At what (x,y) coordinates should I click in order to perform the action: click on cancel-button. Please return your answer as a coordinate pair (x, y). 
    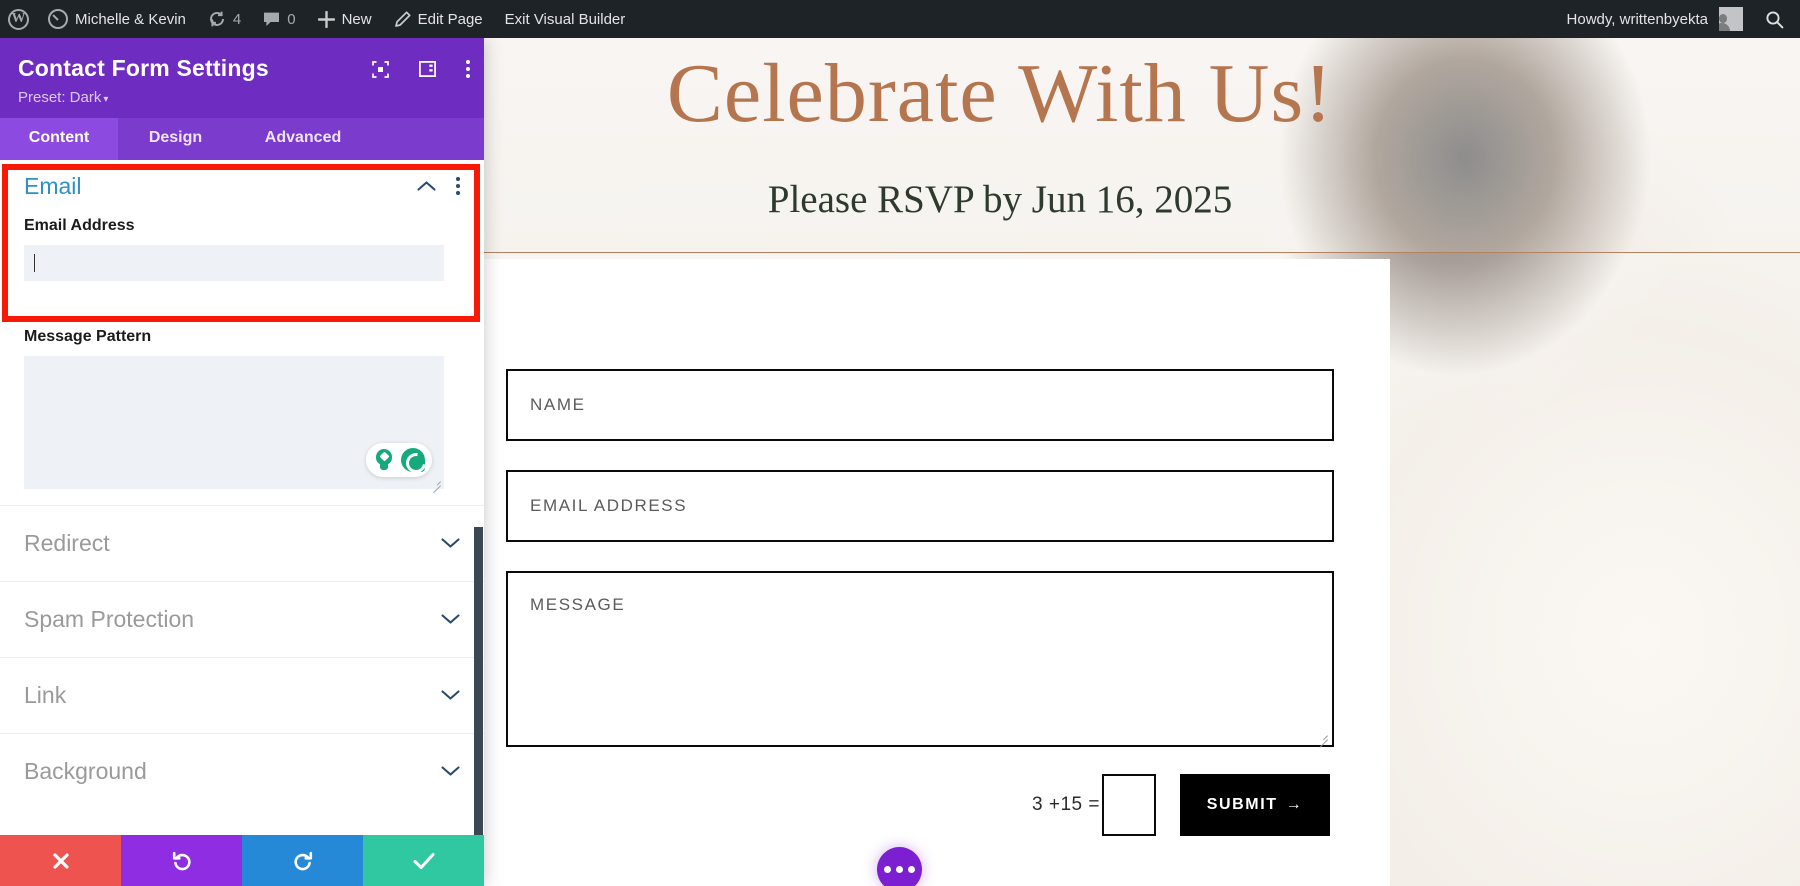
    Looking at the image, I should click on (60, 860).